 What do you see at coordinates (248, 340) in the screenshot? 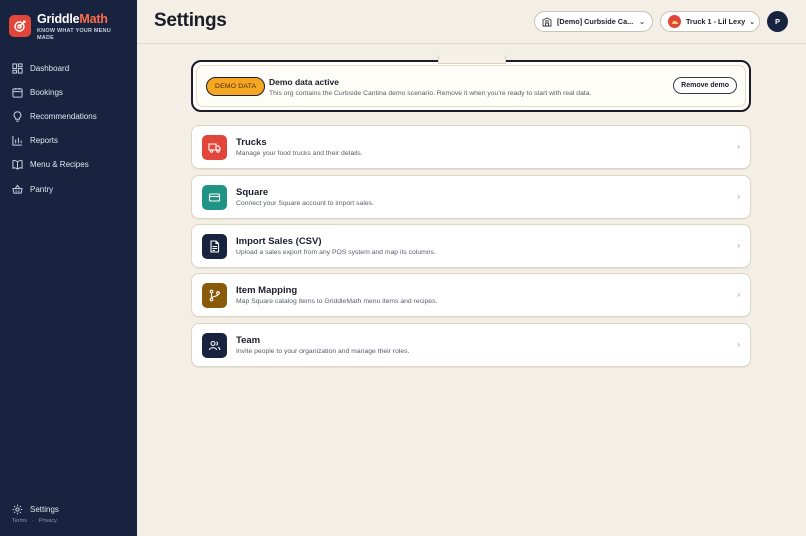
I see `card-title: Team` at bounding box center [248, 340].